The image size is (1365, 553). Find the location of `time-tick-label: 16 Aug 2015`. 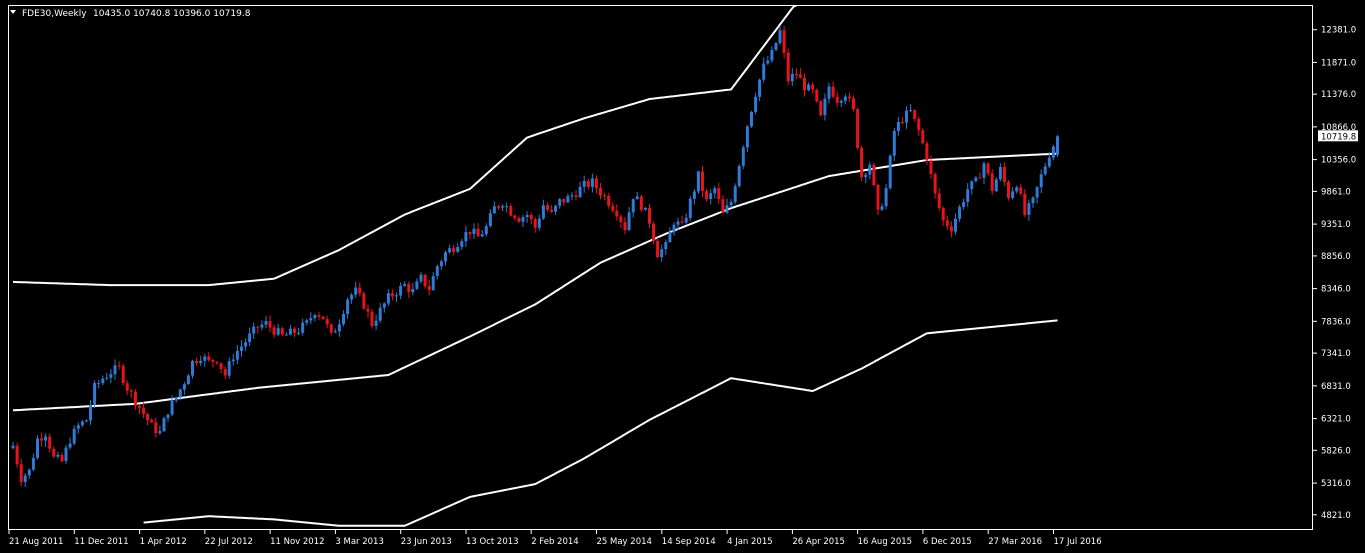

time-tick-label: 16 Aug 2015 is located at coordinates (885, 542).